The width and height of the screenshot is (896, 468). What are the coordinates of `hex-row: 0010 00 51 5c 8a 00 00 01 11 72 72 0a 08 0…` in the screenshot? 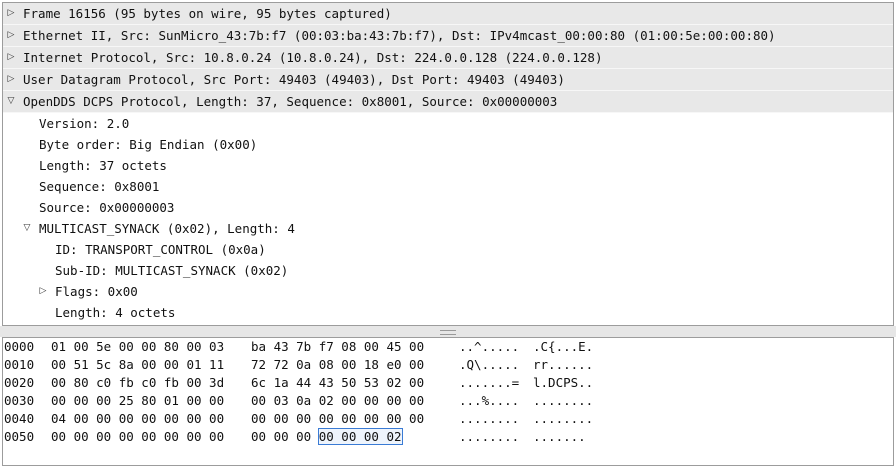 It's located at (448, 365).